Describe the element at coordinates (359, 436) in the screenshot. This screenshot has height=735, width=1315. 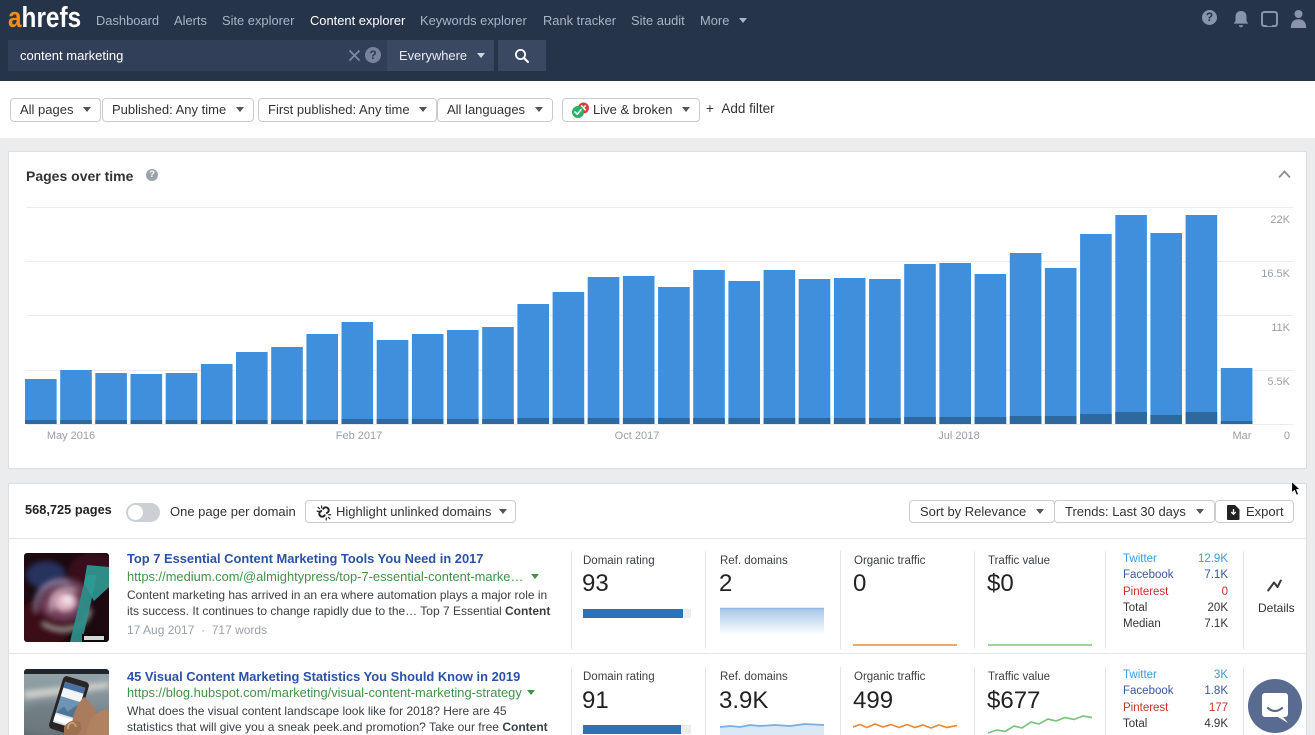
I see `svg-text: Feb 2017` at that location.